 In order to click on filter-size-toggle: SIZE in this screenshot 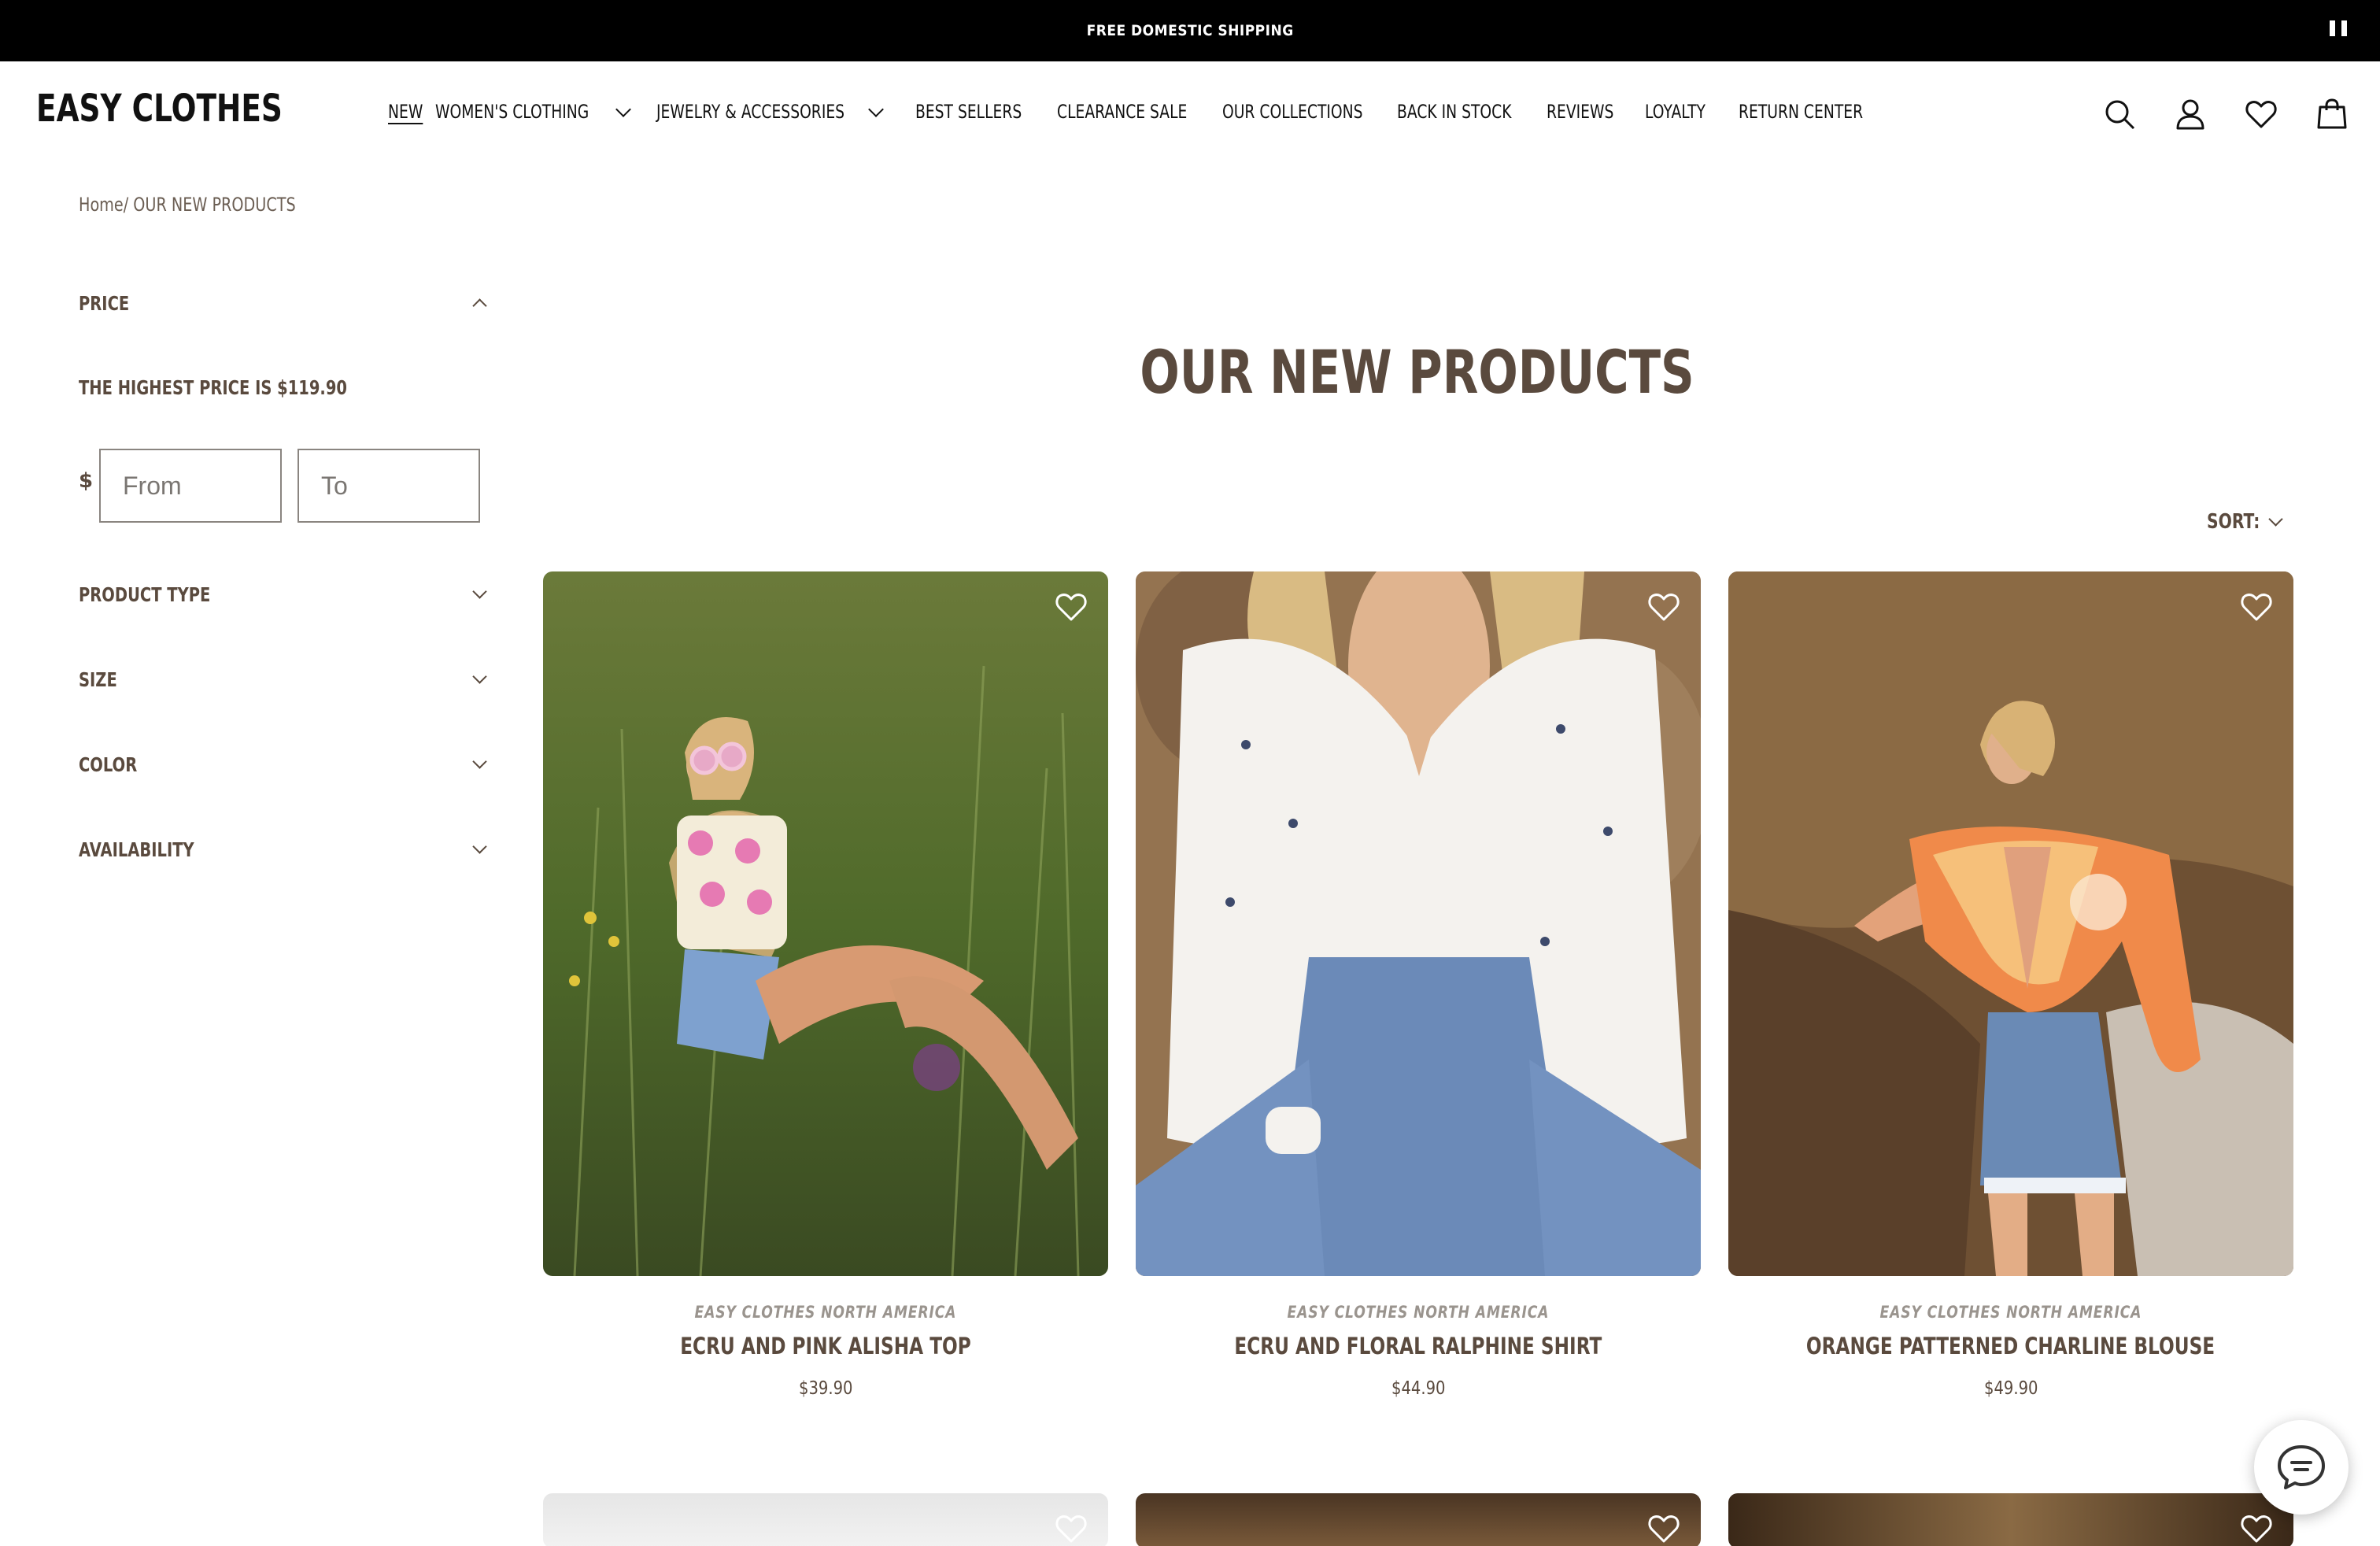, I will do `click(284, 679)`.